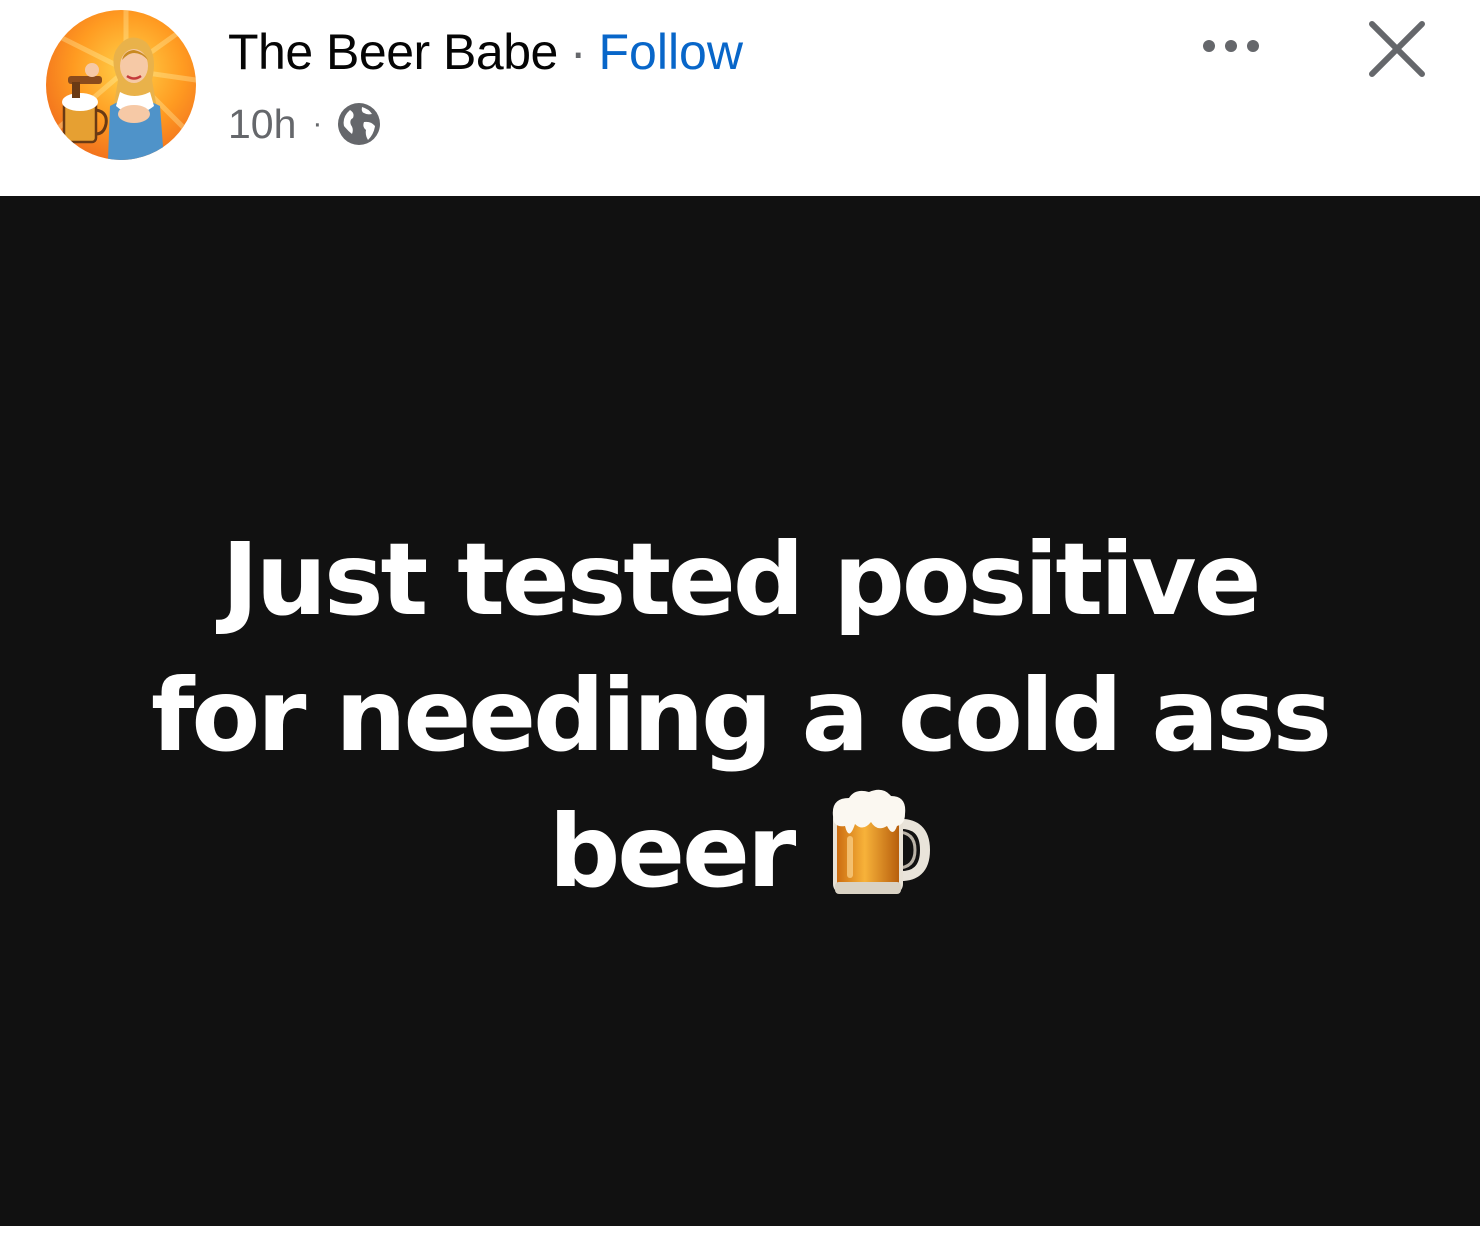 The image size is (1480, 1242). What do you see at coordinates (359, 124) in the screenshot?
I see `globe-icon` at bounding box center [359, 124].